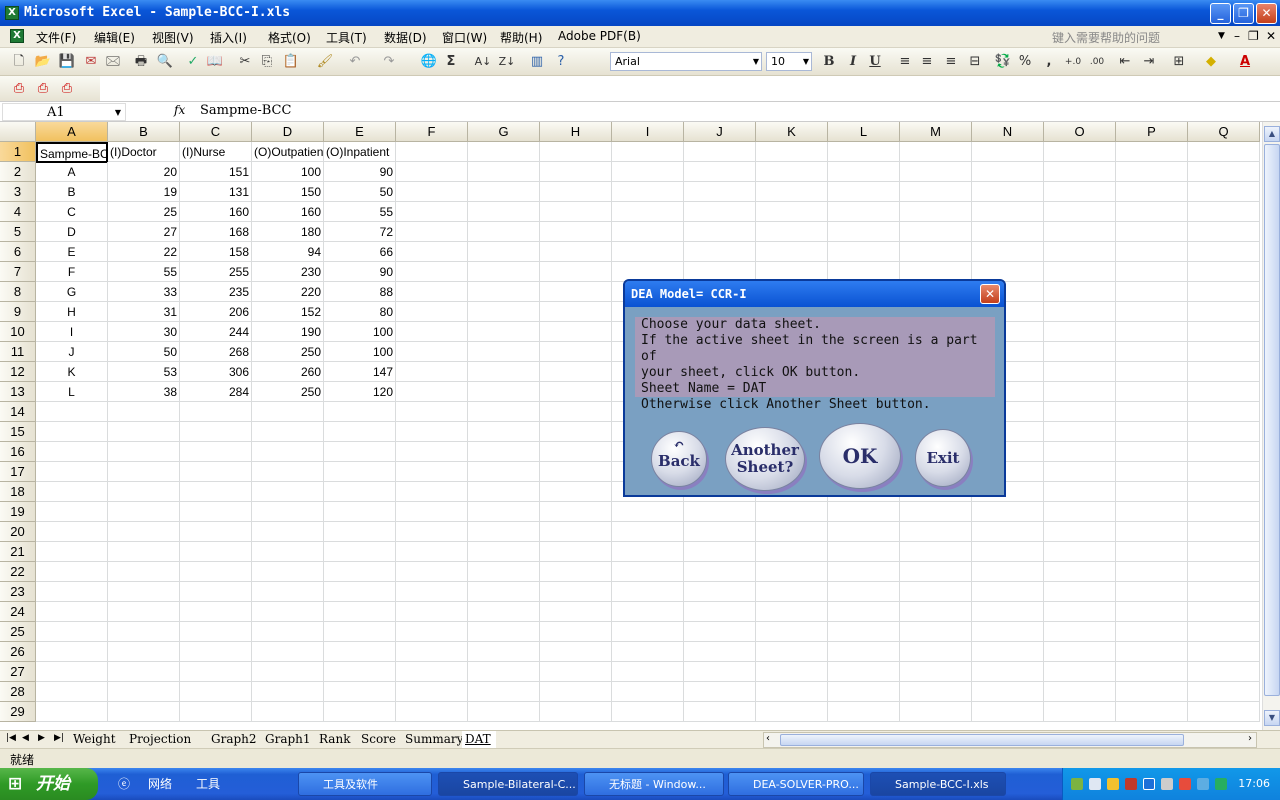 This screenshot has width=1280, height=800. Describe the element at coordinates (360, 172) in the screenshot. I see `cell: 90` at that location.